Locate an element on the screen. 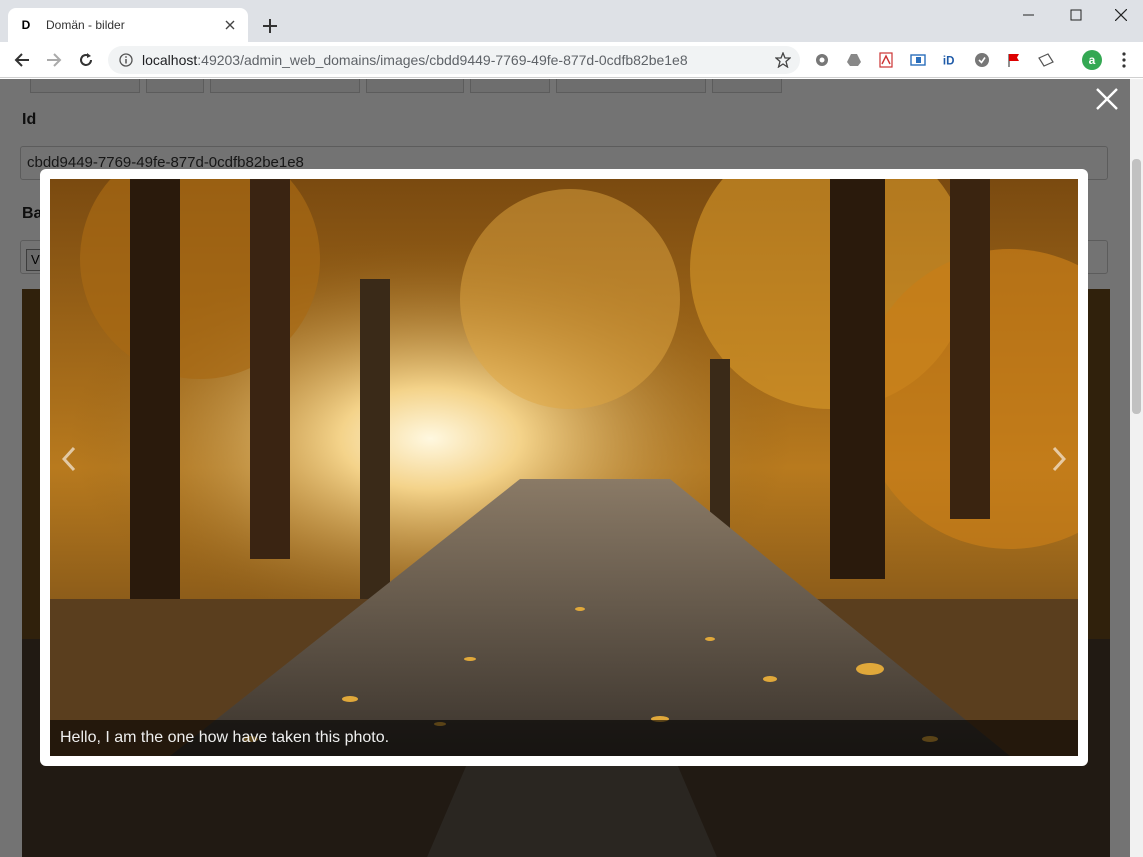 The height and width of the screenshot is (857, 1143). outlook-icon is located at coordinates (918, 60).